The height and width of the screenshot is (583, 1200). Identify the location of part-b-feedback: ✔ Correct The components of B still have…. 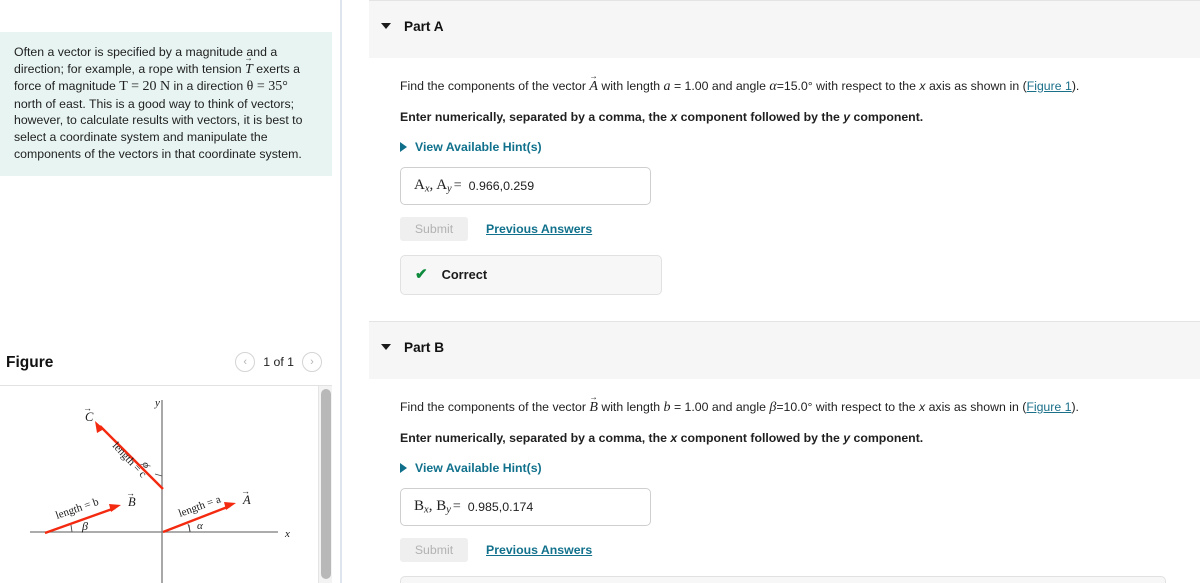
(783, 579).